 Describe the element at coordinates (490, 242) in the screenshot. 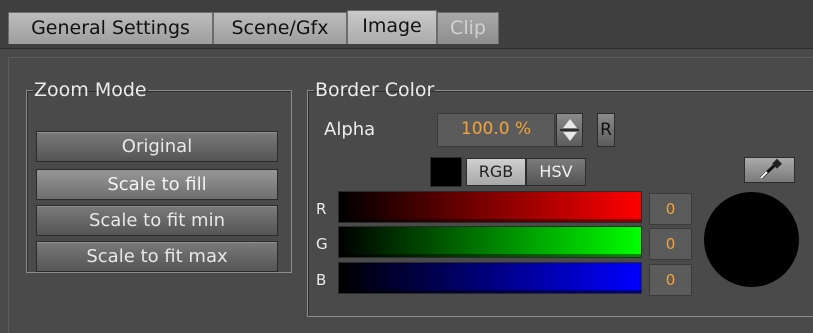

I see `green-slider` at that location.